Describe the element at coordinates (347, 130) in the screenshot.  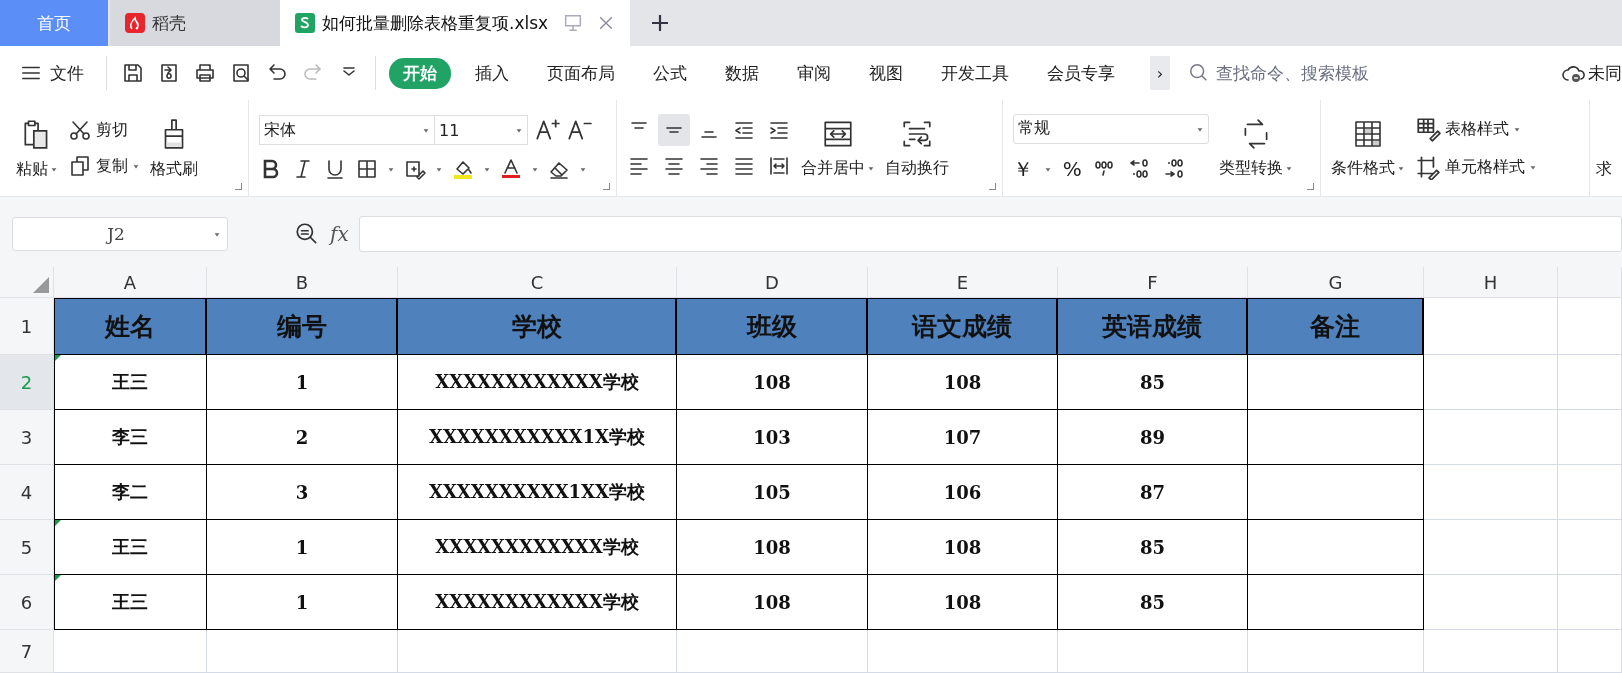
I see `font-name-dropdown: 宋体` at that location.